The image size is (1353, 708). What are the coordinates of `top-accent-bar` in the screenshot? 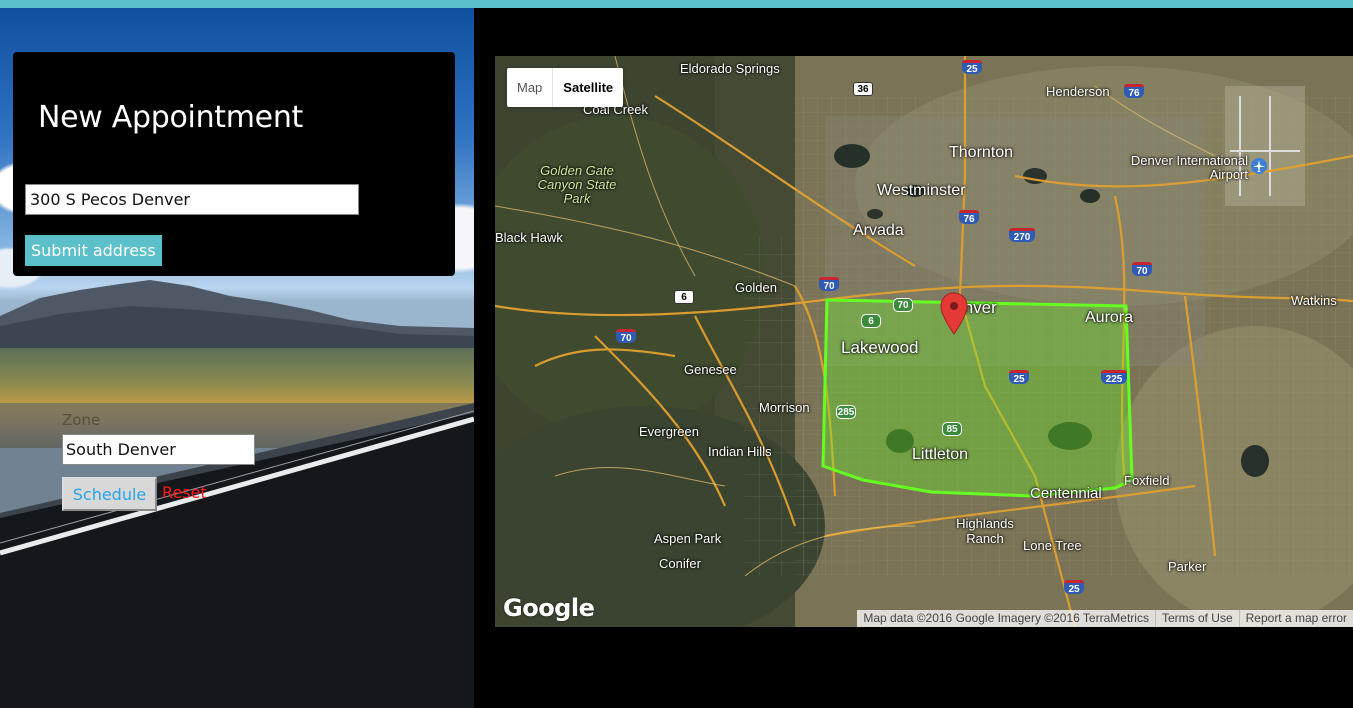 It's located at (676, 4).